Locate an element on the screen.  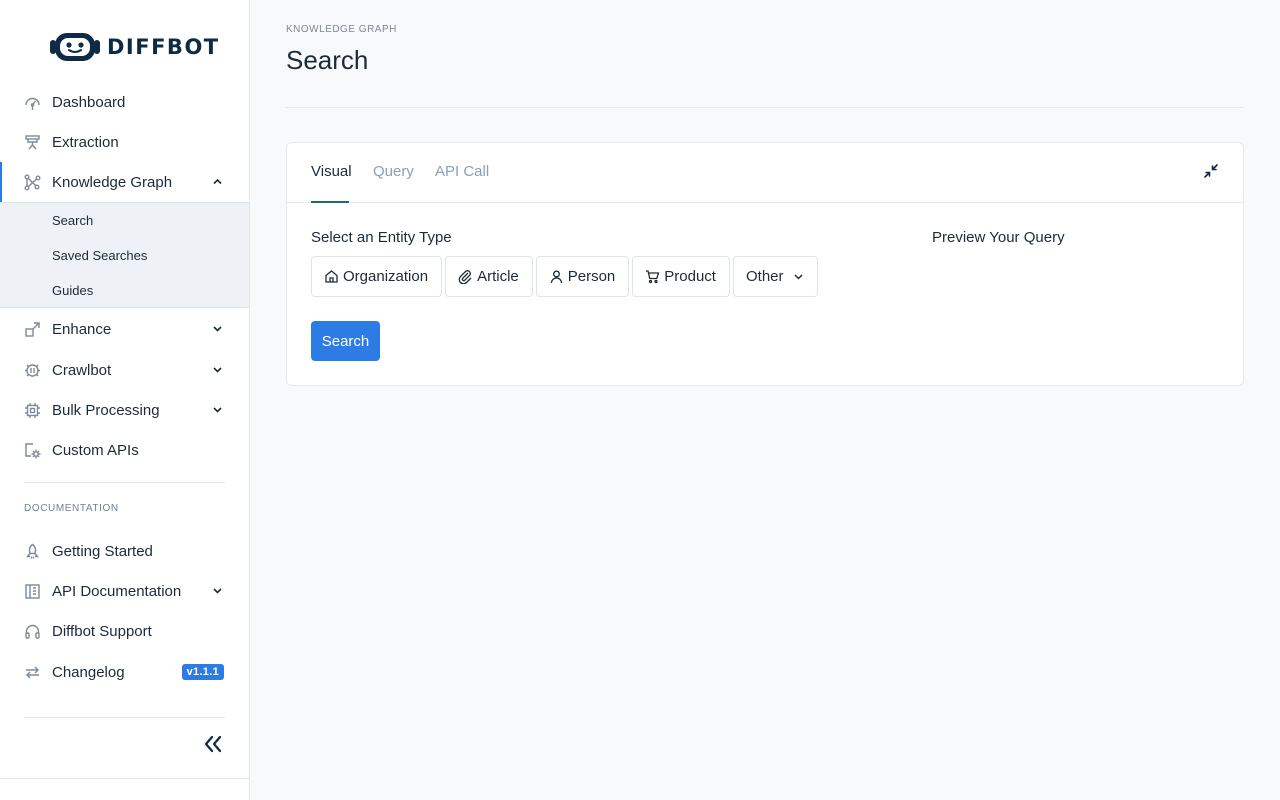
sidebar-item-changelog: Changelog v1.1.1 is located at coordinates (124, 672).